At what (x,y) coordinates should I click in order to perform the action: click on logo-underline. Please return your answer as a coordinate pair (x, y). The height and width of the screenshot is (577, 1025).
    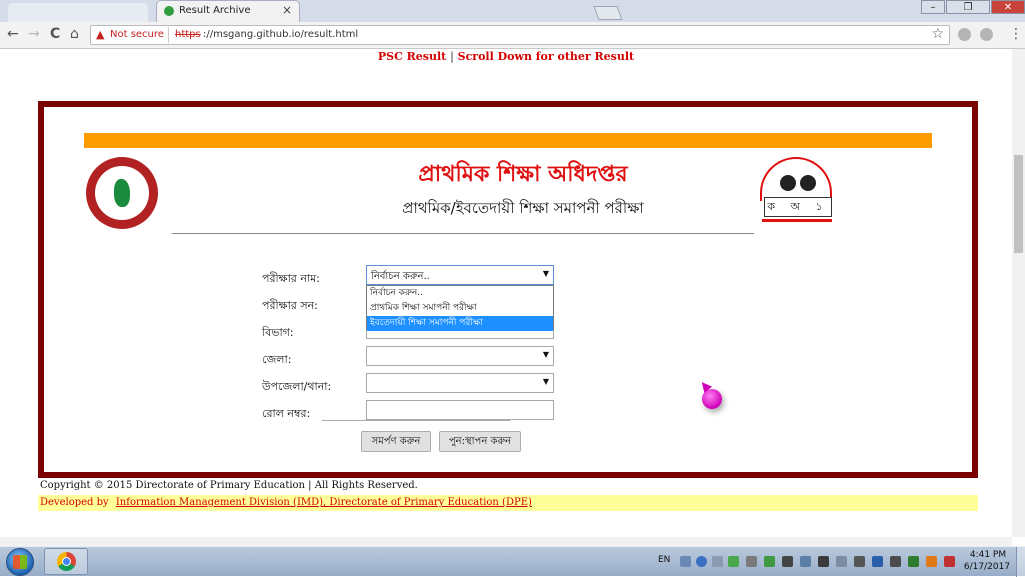
    Looking at the image, I should click on (797, 220).